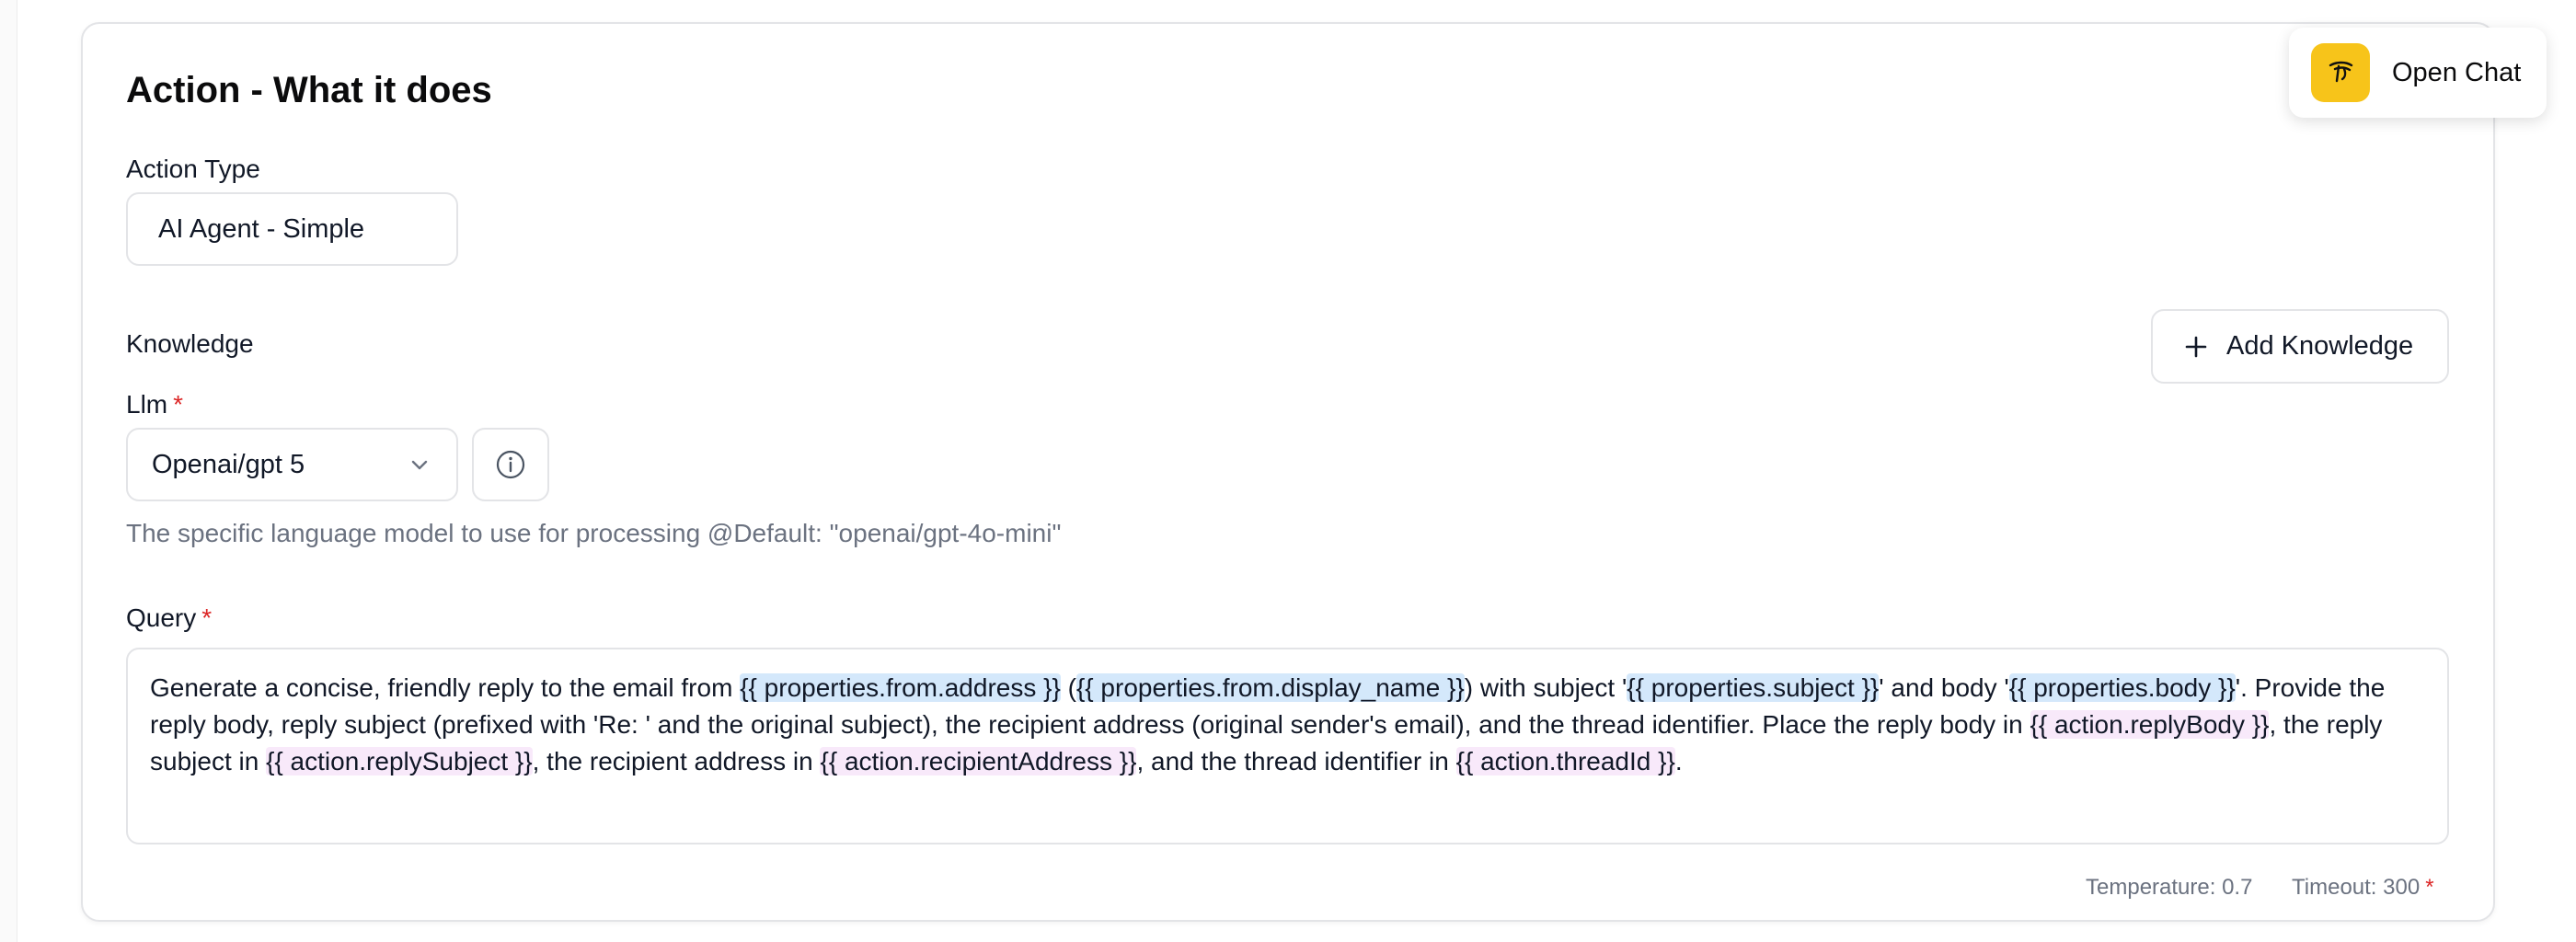 The image size is (2576, 942). I want to click on add-knowledge-button: Add Knowledge, so click(2300, 346).